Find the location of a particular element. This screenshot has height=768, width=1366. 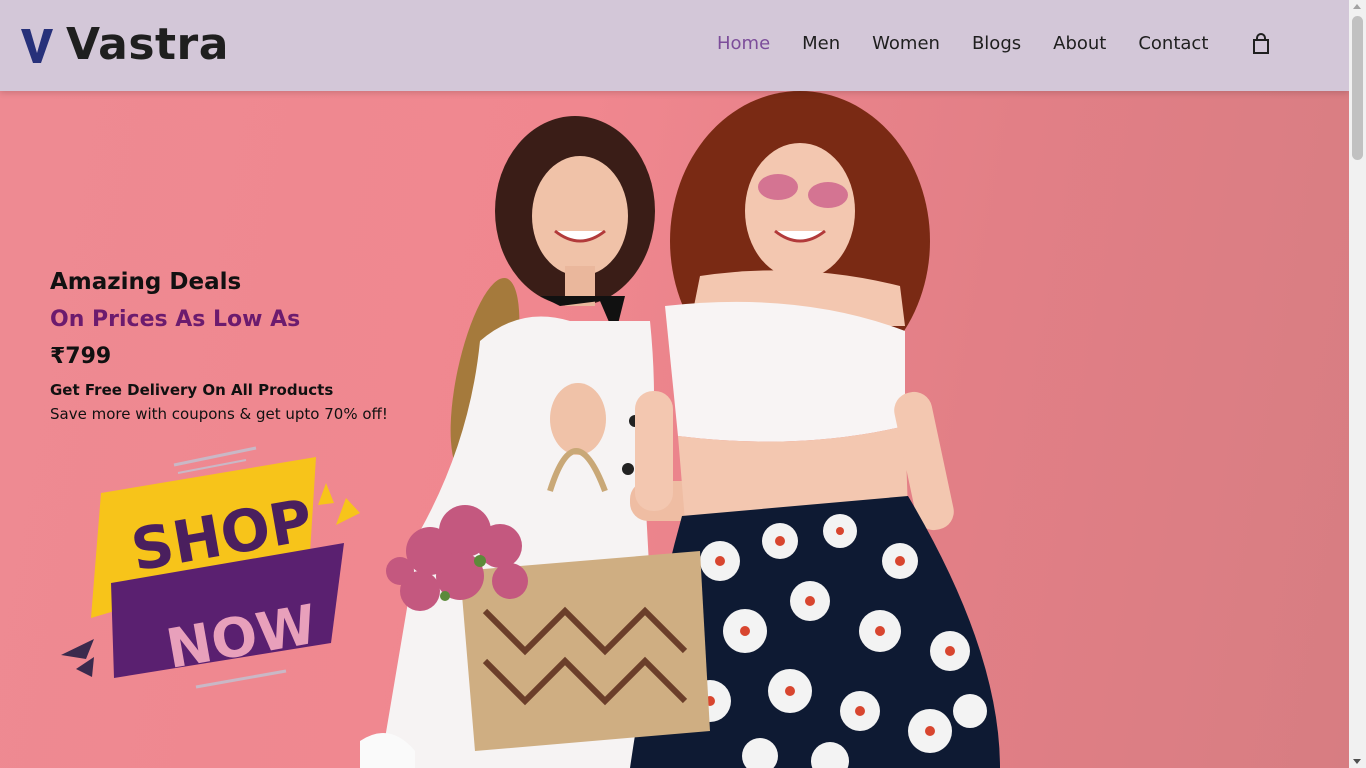

scroll-down-arrow-icon is located at coordinates (1357, 761).